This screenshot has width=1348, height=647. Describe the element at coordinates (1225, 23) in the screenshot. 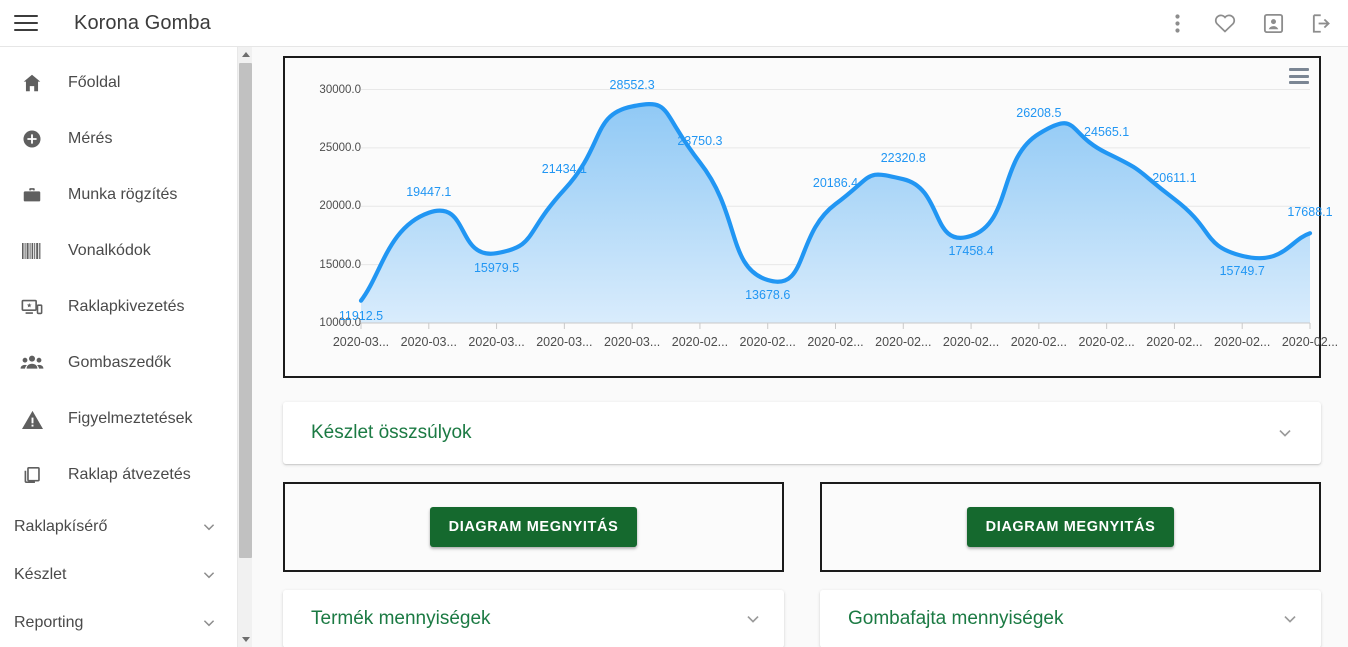

I see `favorite-icon` at that location.